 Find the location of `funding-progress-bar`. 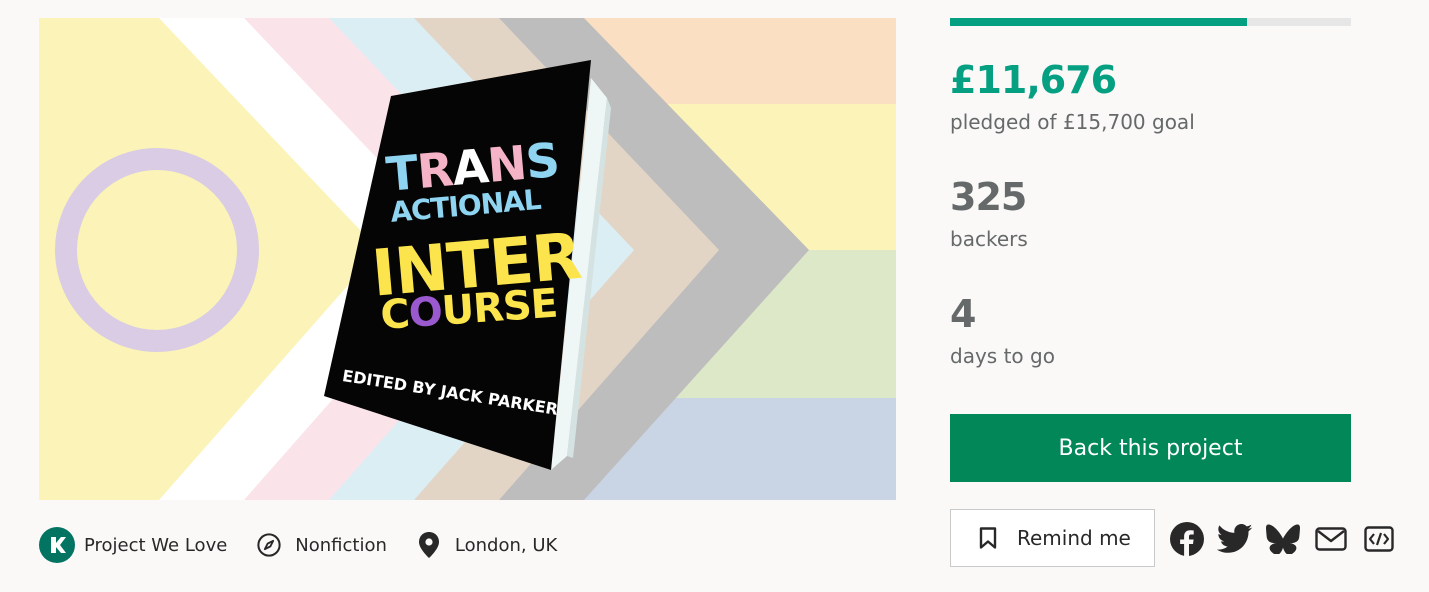

funding-progress-bar is located at coordinates (1150, 22).